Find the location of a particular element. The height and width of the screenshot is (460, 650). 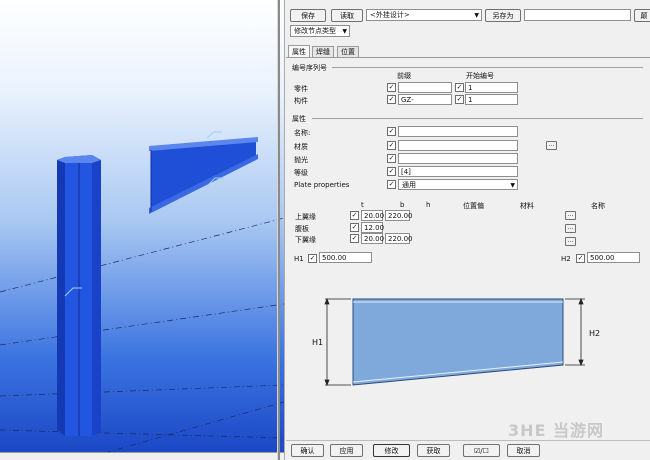

part-prefix-checkbox: ✓ is located at coordinates (391, 87).